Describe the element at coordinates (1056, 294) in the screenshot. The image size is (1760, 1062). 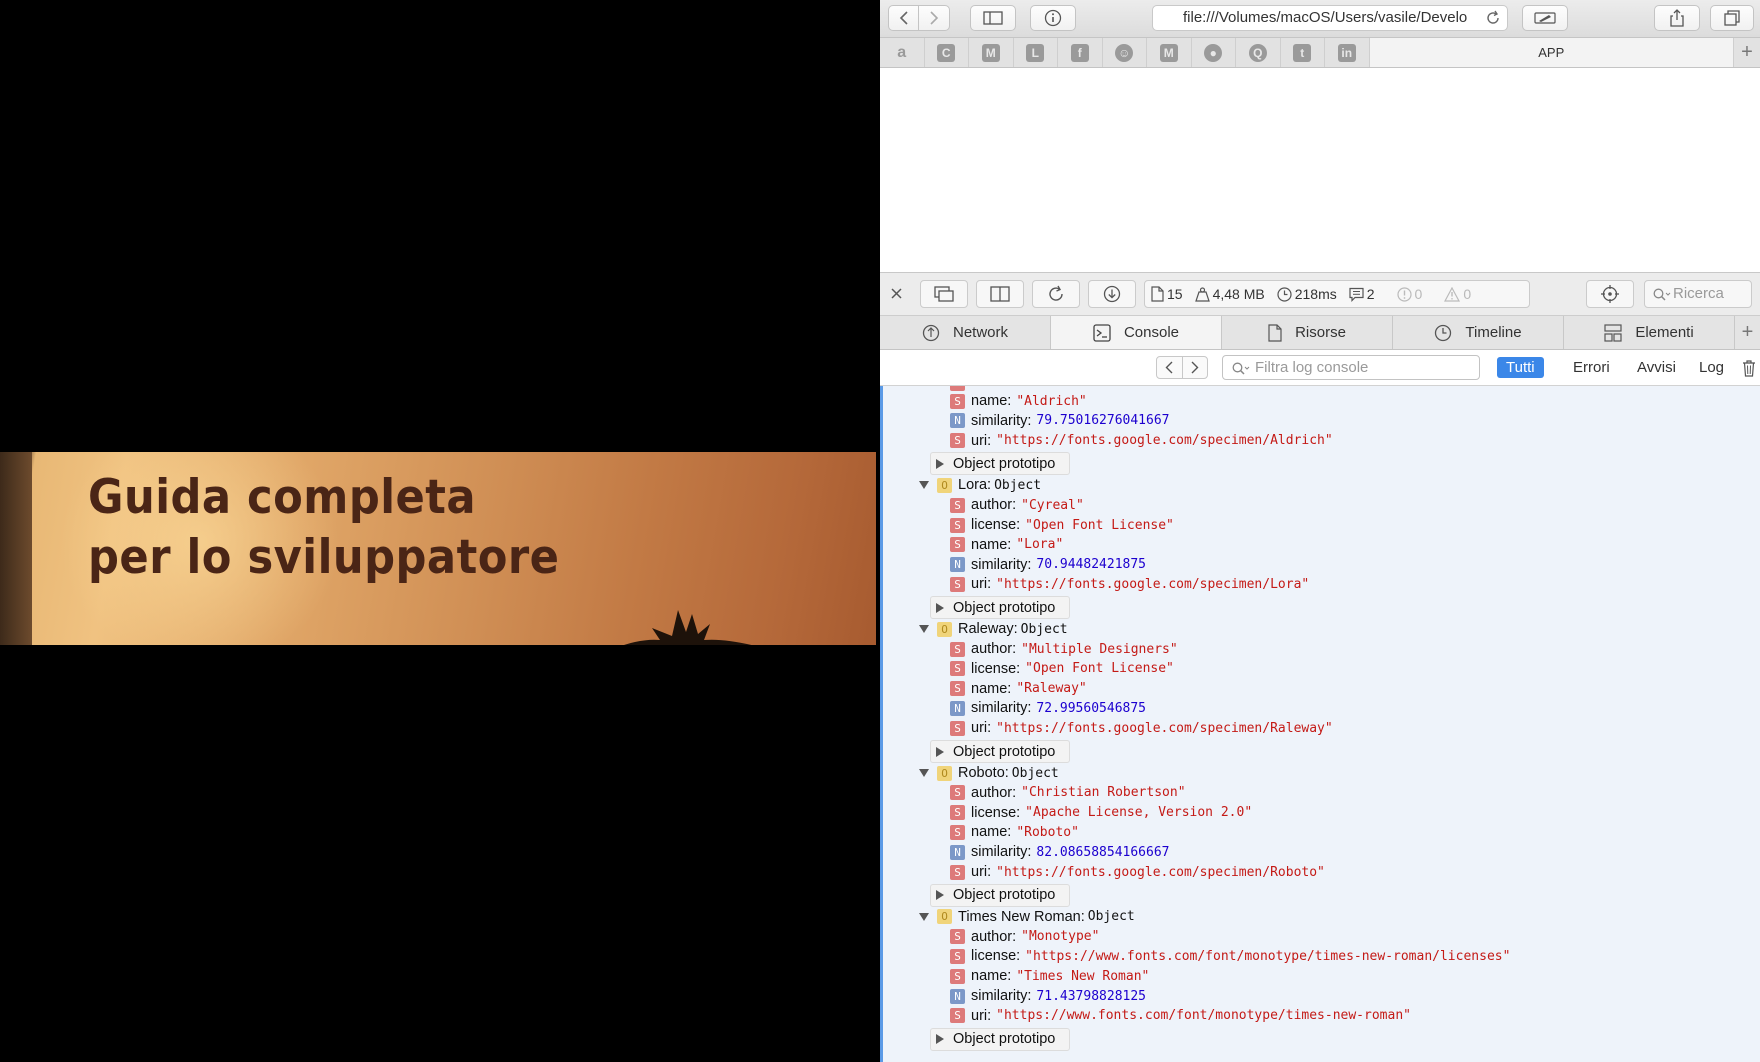
I see `reload-page-button` at that location.